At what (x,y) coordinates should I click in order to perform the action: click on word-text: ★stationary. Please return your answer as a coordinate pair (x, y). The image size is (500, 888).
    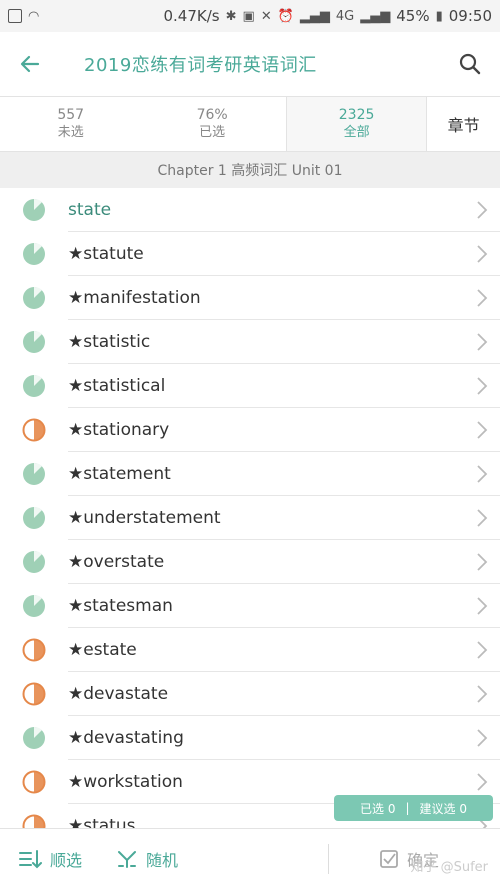
    Looking at the image, I should click on (284, 430).